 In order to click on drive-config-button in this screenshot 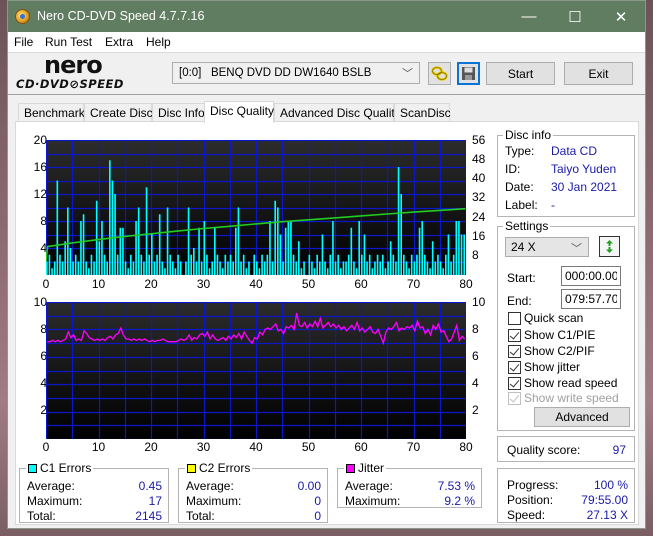, I will do `click(439, 73)`.